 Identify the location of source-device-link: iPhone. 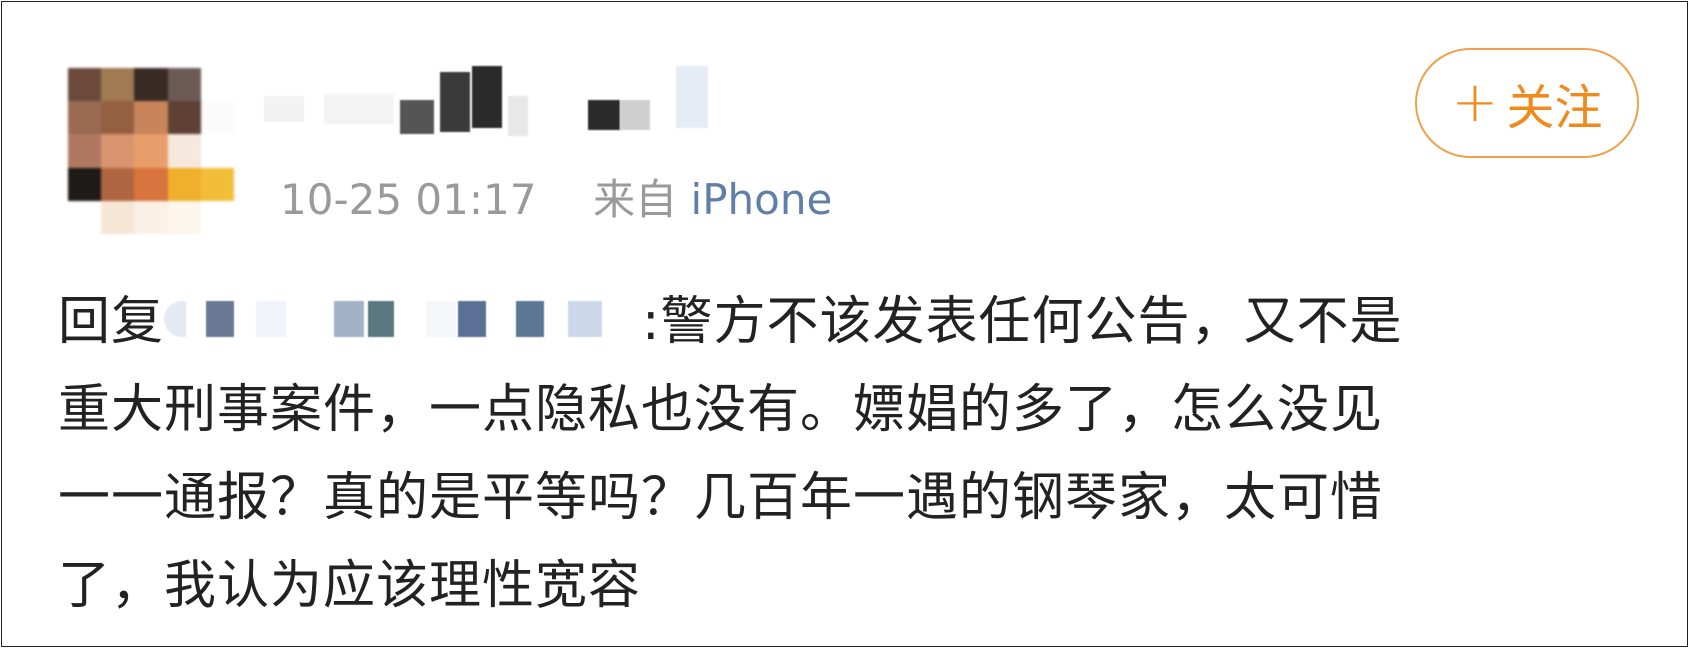
(762, 199).